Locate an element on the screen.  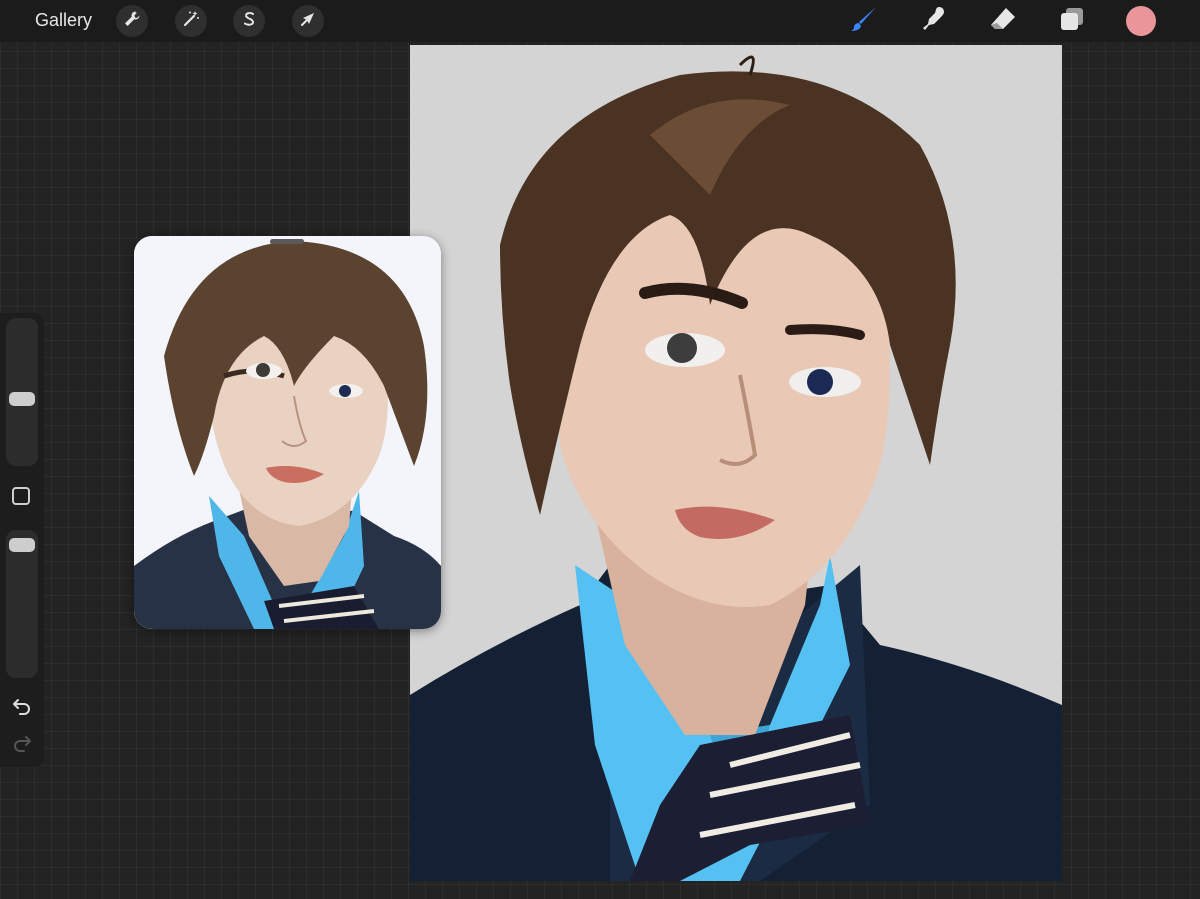
brush-icon is located at coordinates (864, 21).